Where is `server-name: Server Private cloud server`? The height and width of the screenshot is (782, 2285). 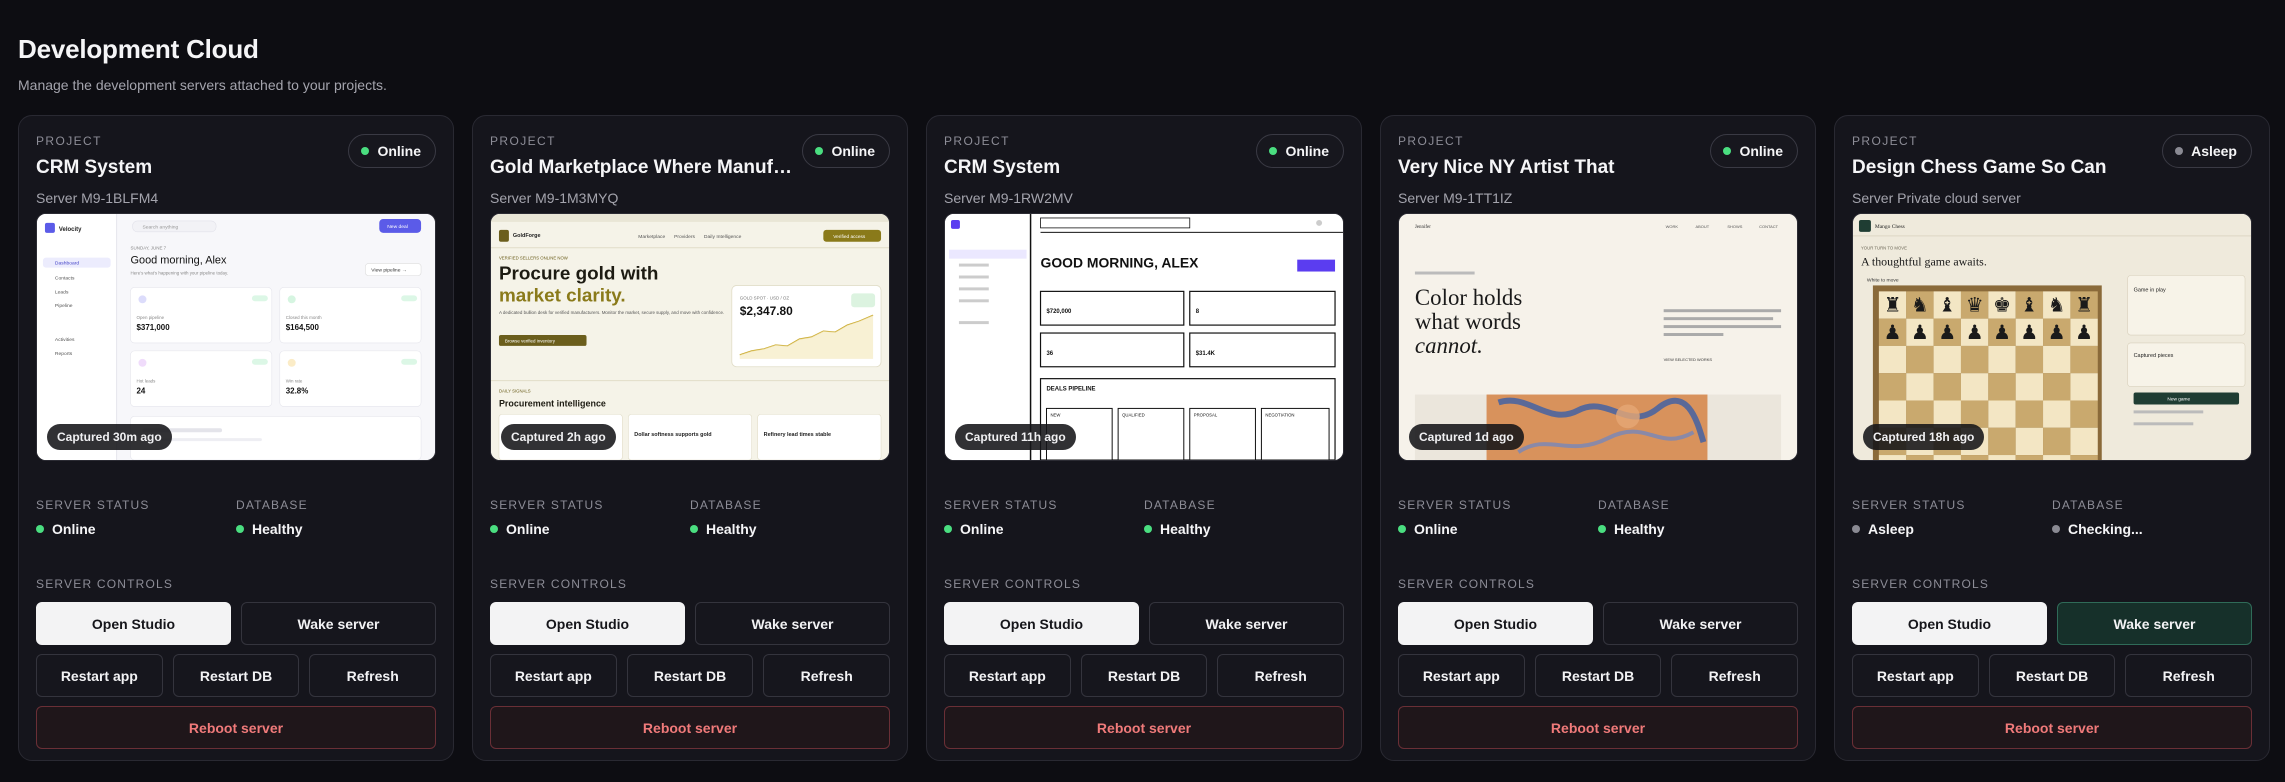 server-name: Server Private cloud server is located at coordinates (1936, 198).